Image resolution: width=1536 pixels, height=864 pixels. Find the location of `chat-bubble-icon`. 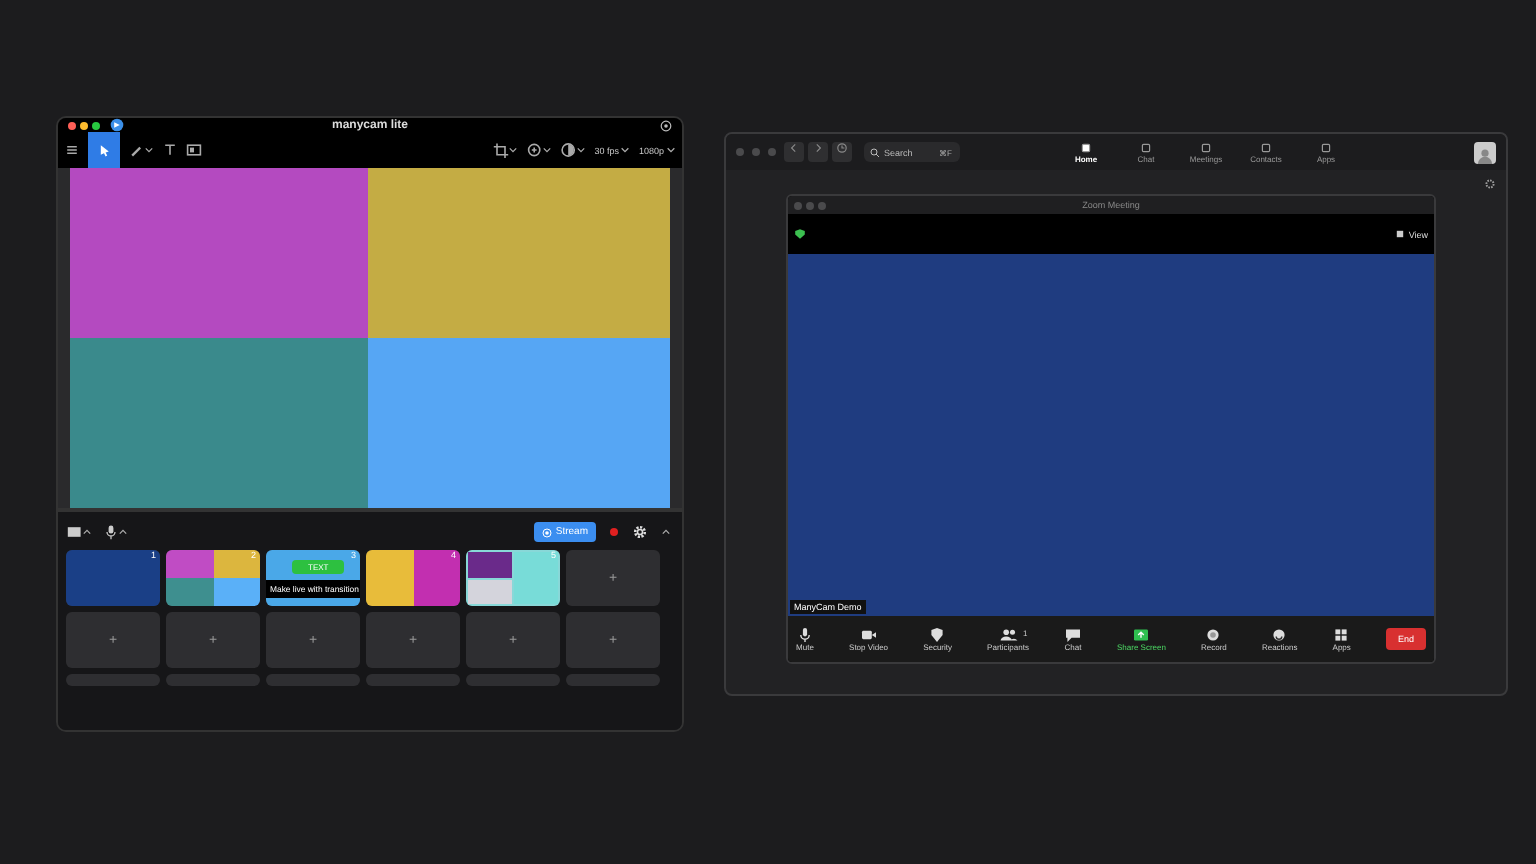

chat-bubble-icon is located at coordinates (1072, 634).